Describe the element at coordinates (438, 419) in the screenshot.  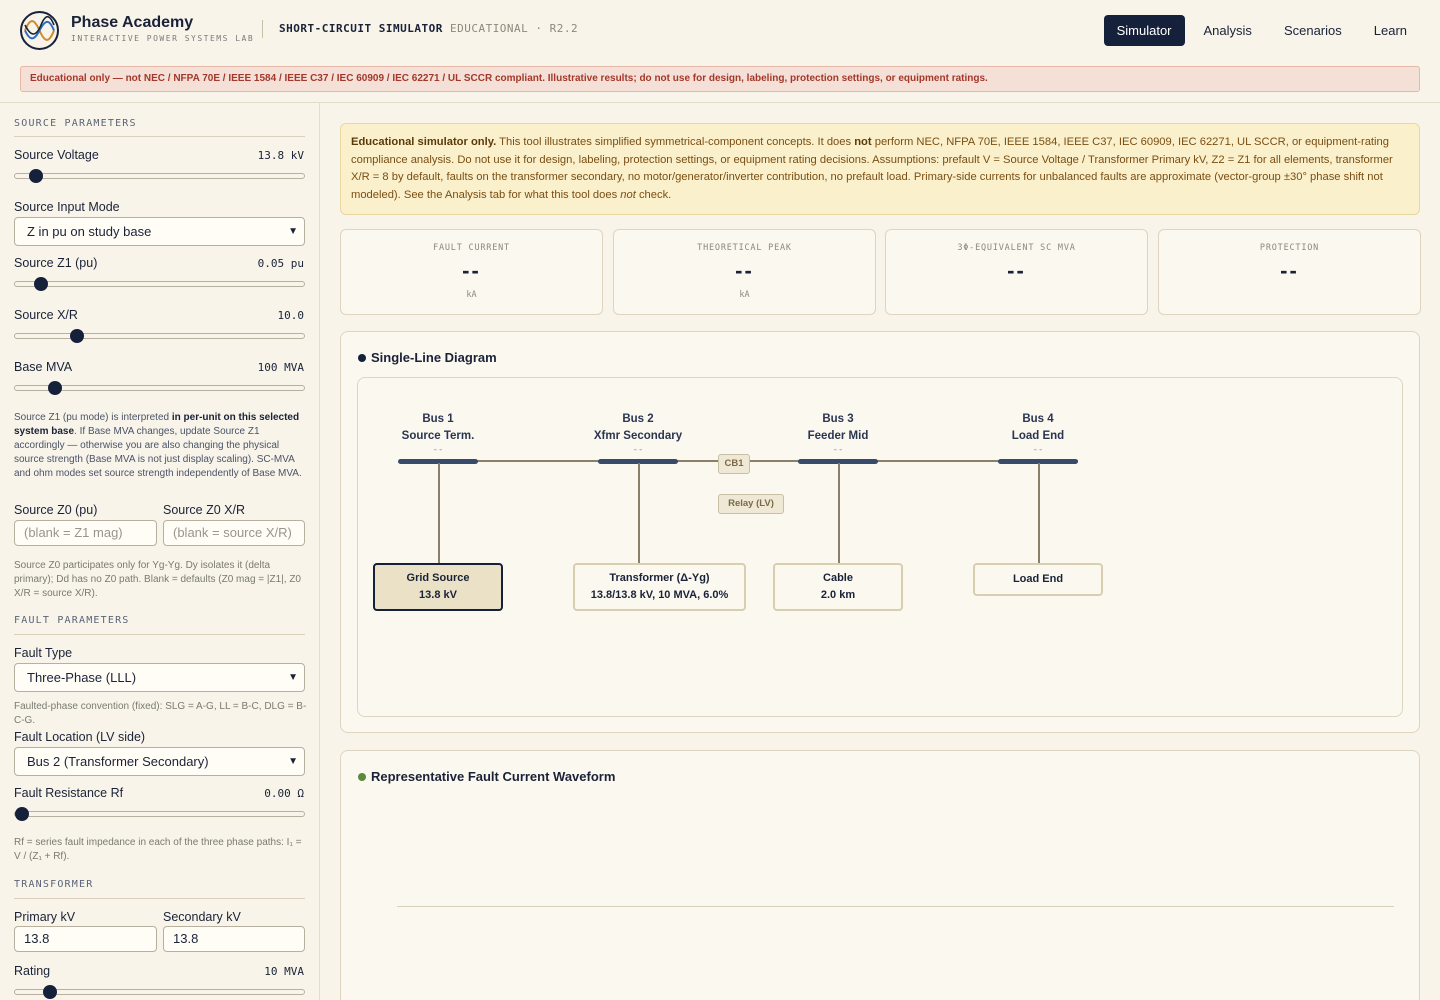
I see `bus-name: Bus 1` at that location.